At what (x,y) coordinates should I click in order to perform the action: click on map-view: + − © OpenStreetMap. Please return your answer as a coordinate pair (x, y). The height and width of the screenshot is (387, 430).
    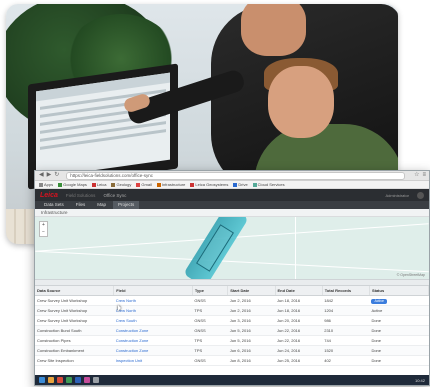
    Looking at the image, I should click on (232, 248).